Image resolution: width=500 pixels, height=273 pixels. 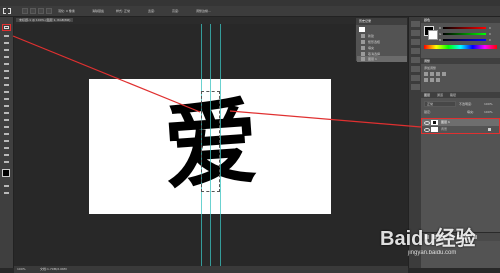 I want to click on opacity-value: 100%, so click(x=488, y=104).